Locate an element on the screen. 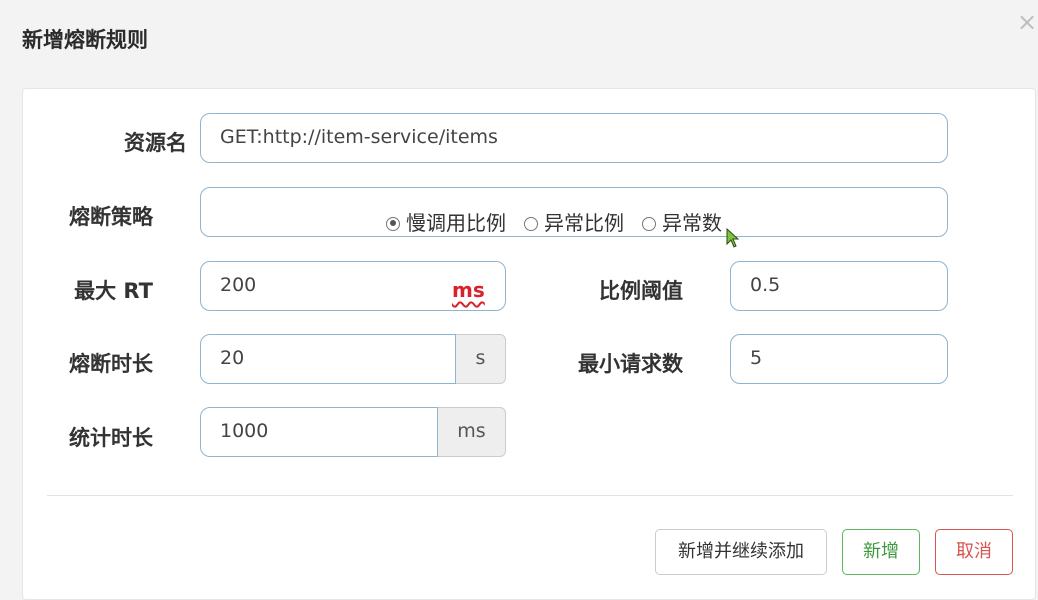  min-requests-input: 5 is located at coordinates (839, 359).